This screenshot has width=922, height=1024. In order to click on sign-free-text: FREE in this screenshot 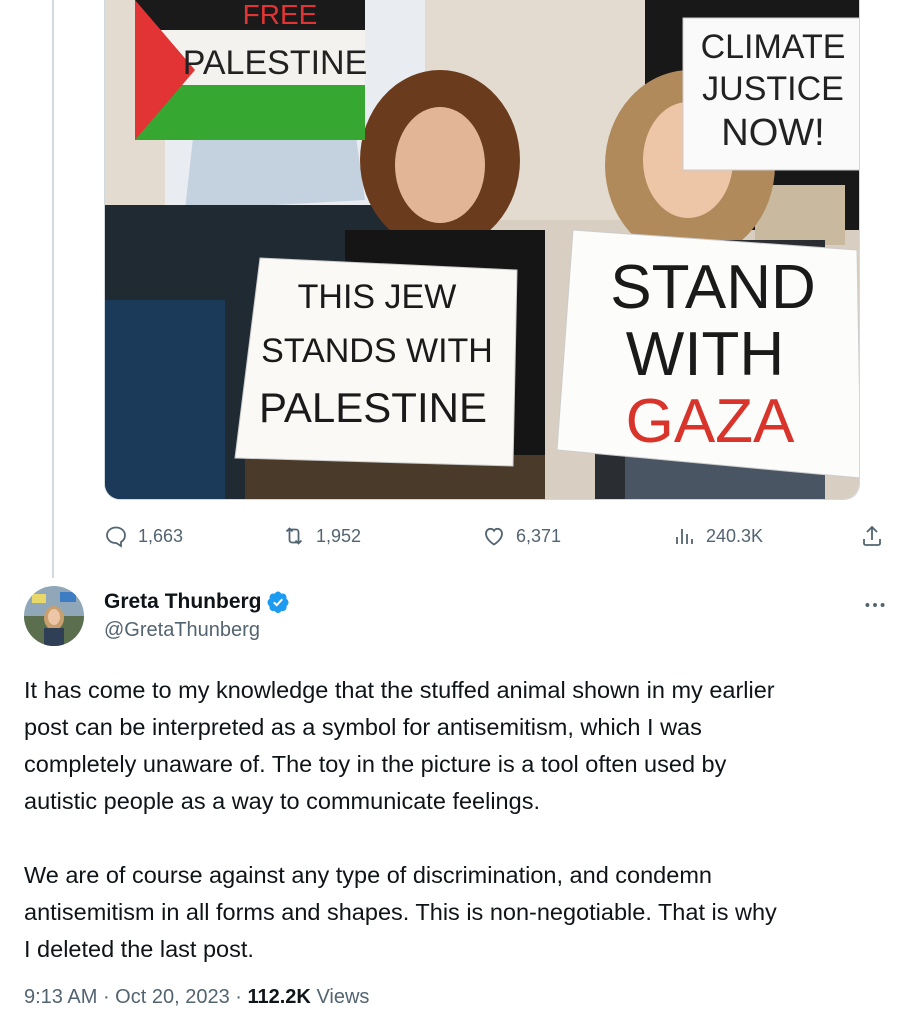, I will do `click(280, 15)`.